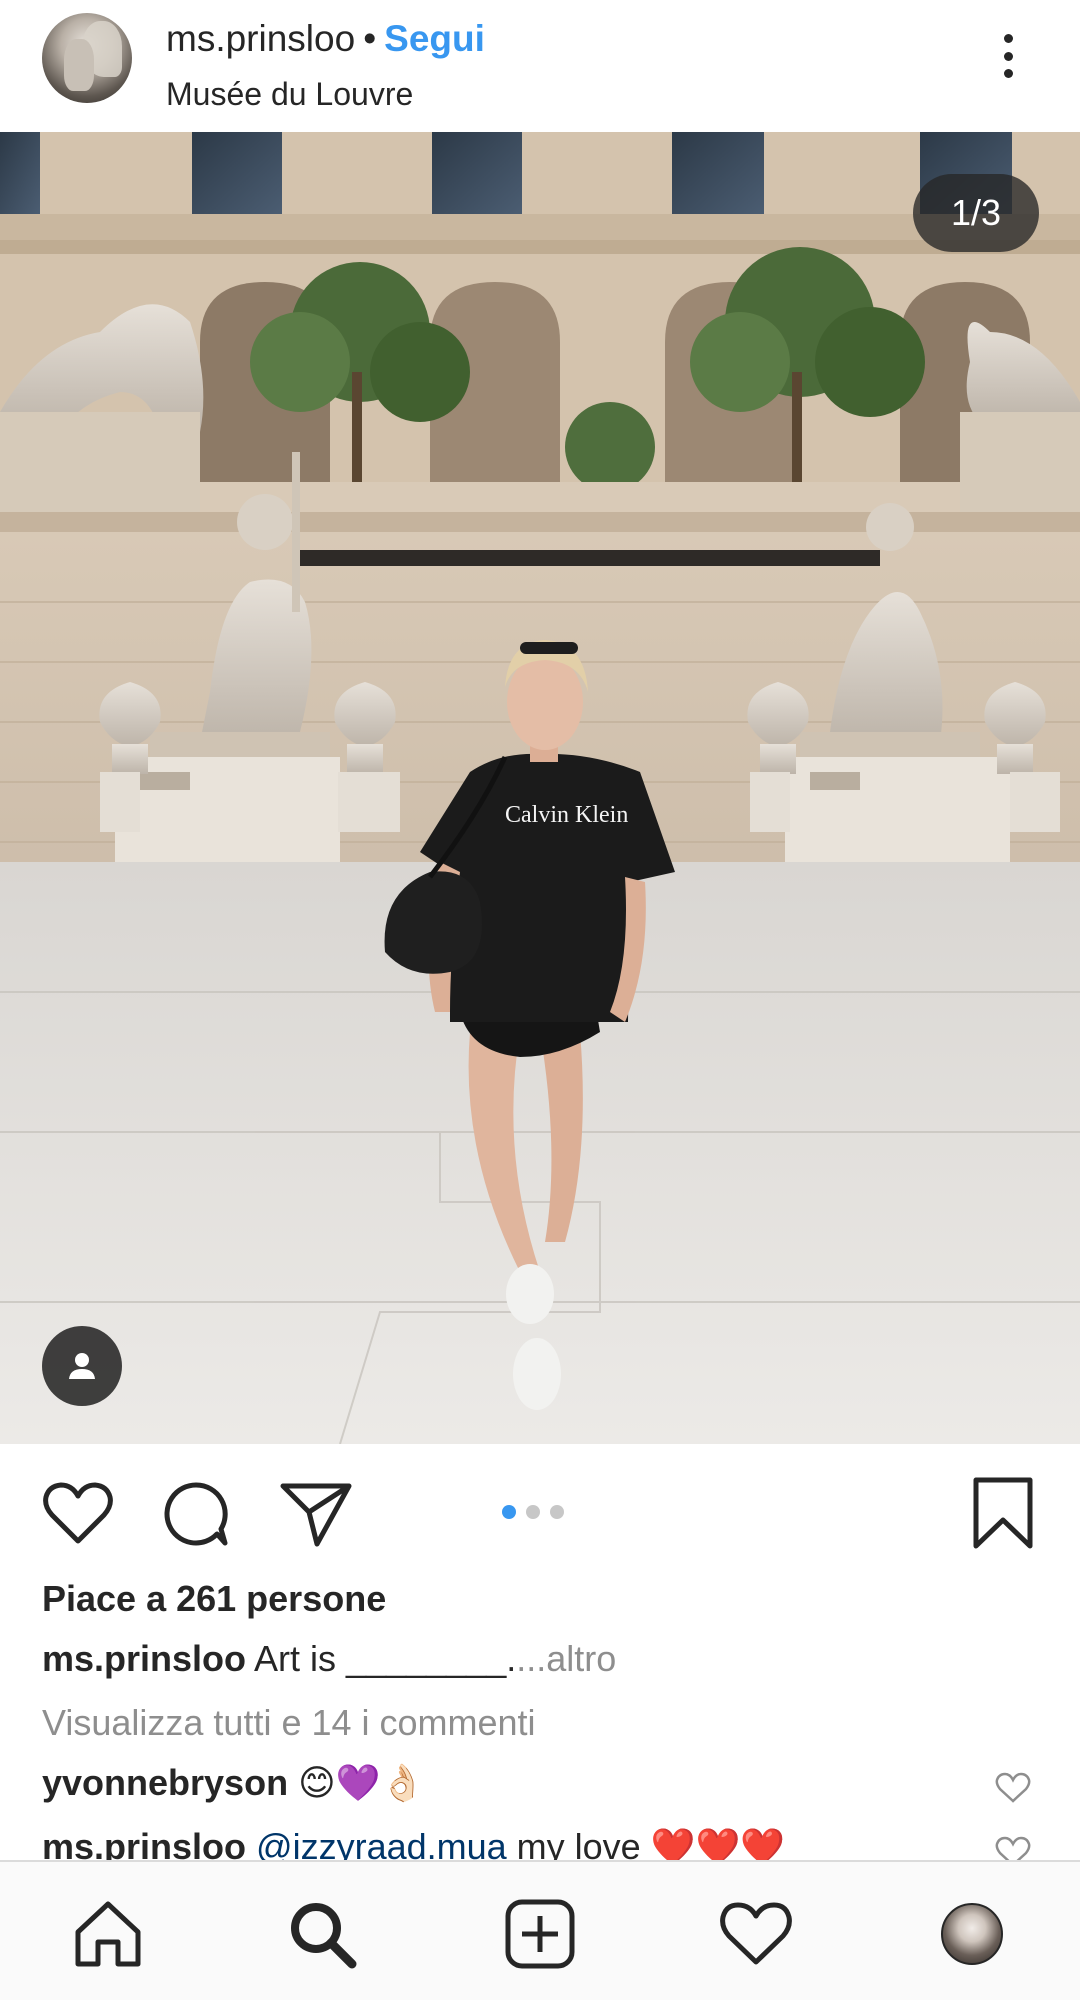  I want to click on caption-more-link: ...altro, so click(566, 1658).